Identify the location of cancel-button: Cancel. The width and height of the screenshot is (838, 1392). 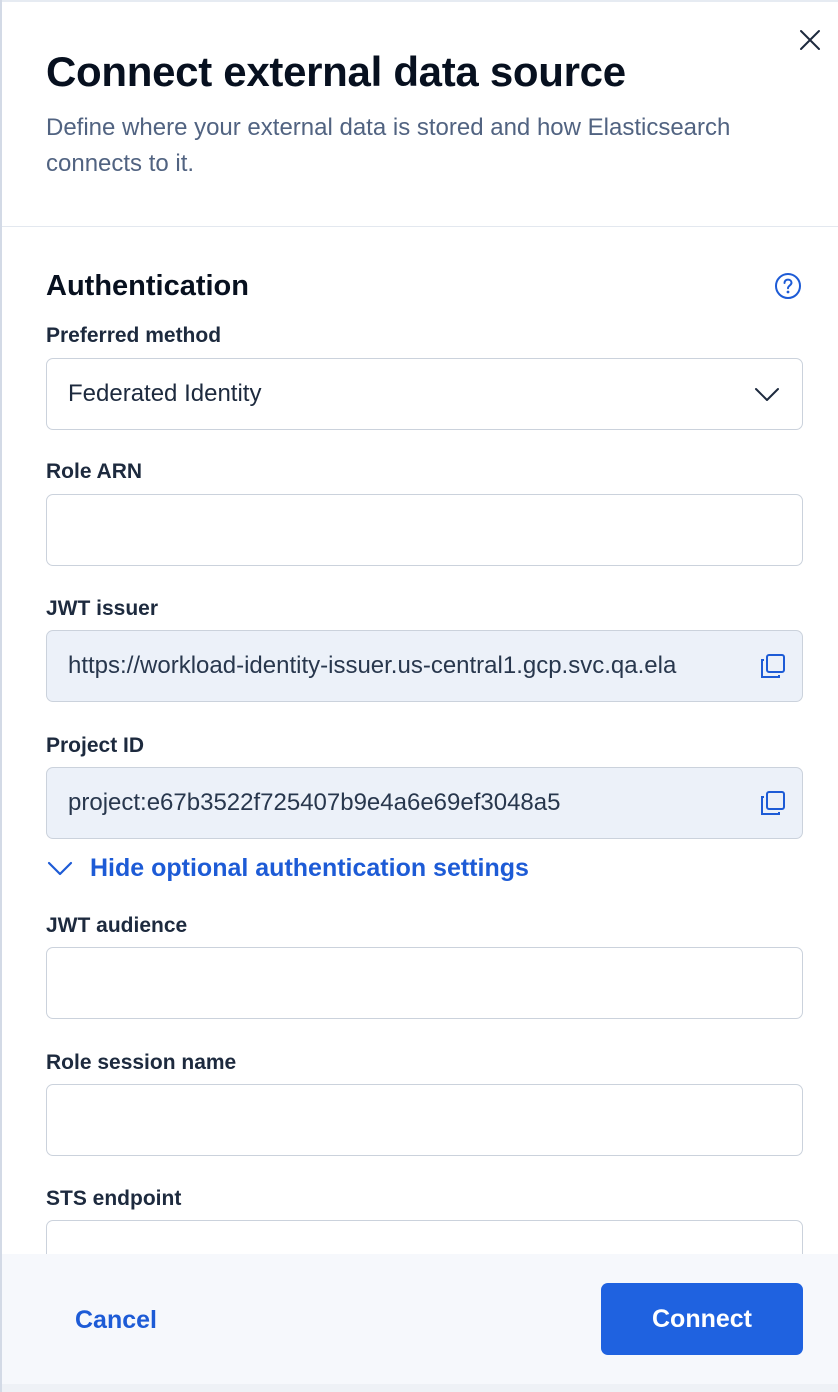
(116, 1320).